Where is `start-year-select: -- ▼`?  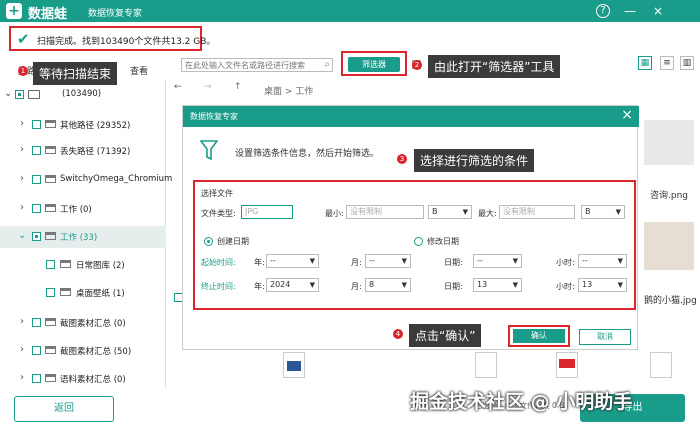 start-year-select: -- ▼ is located at coordinates (292, 261).